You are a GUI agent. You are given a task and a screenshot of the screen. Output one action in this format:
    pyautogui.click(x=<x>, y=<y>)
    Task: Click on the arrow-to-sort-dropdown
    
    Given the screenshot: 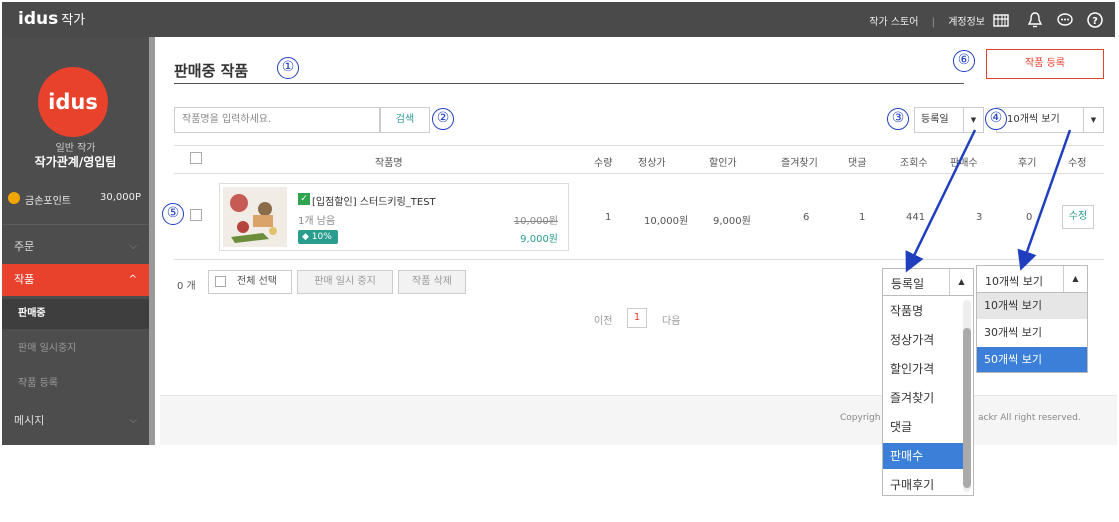 What is the action you would take?
    pyautogui.click(x=941, y=201)
    